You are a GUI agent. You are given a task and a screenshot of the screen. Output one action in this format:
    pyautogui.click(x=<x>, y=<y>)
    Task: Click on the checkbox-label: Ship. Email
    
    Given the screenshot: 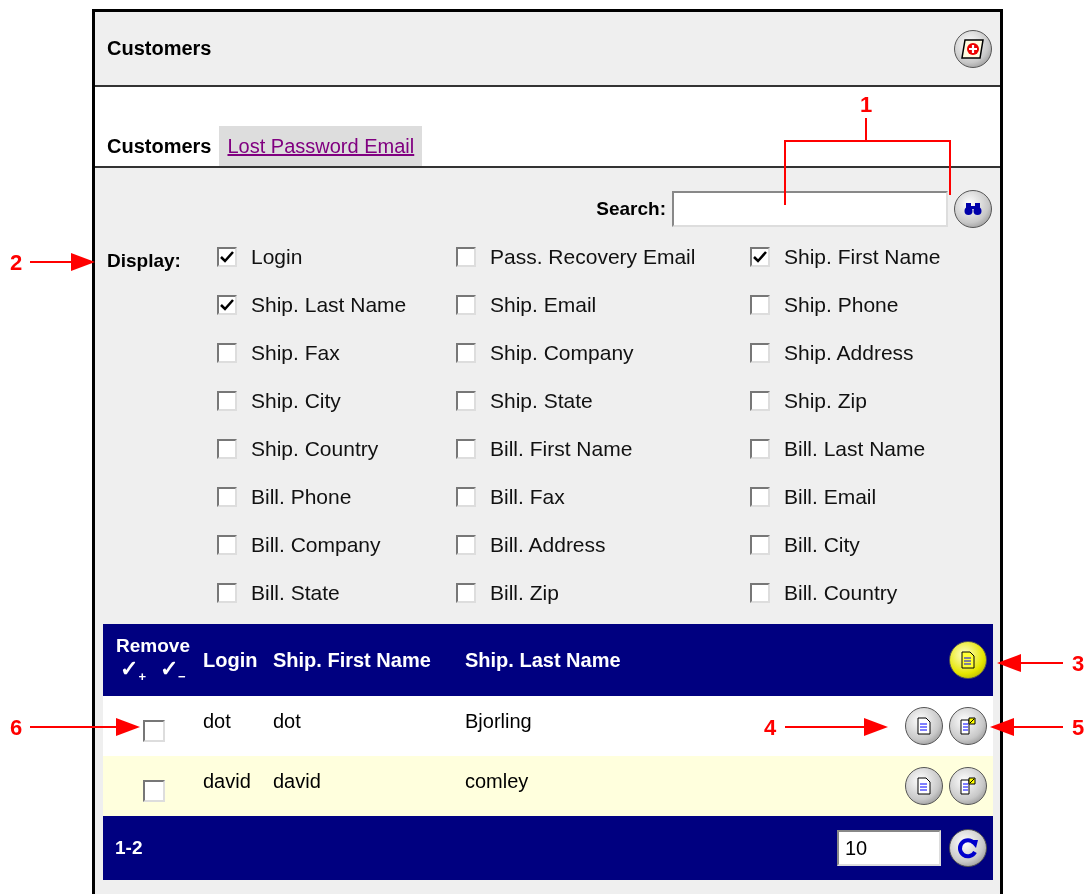 What is the action you would take?
    pyautogui.click(x=543, y=305)
    